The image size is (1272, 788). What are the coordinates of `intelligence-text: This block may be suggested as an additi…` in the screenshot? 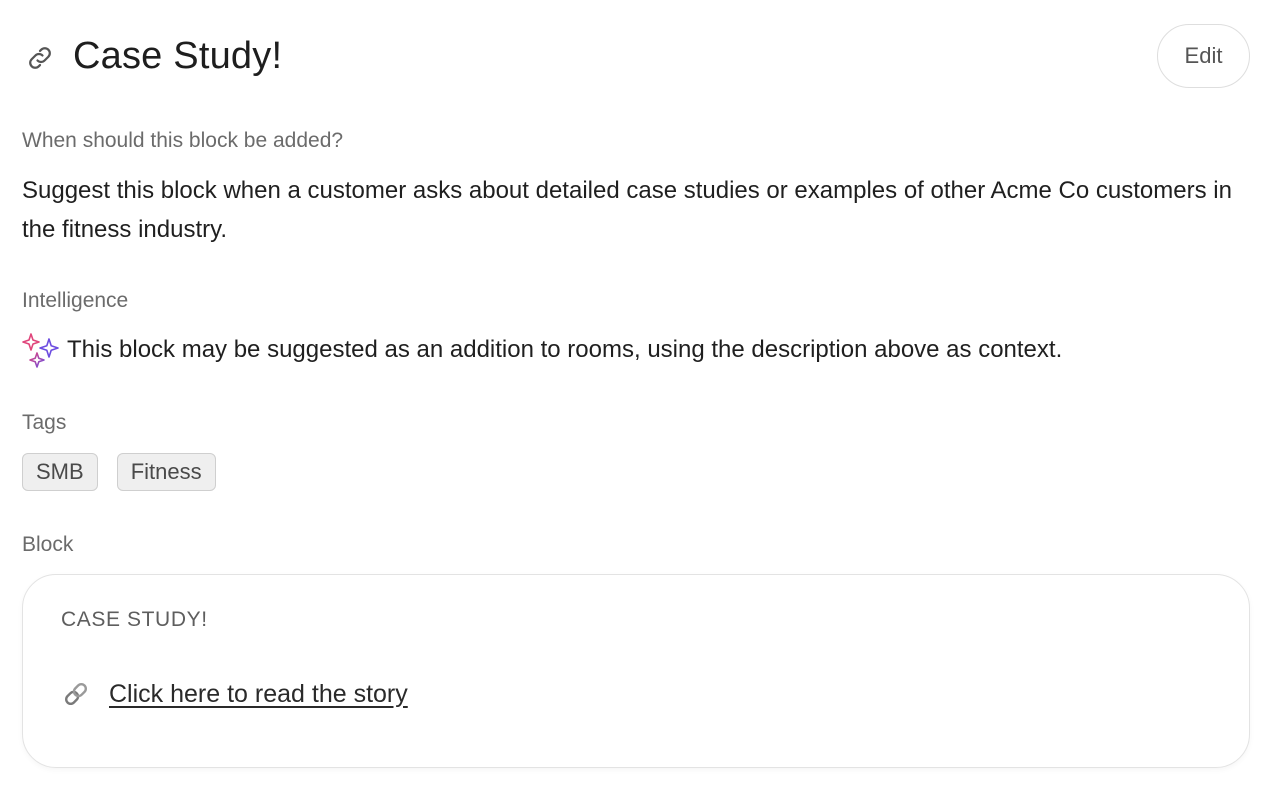 It's located at (565, 349).